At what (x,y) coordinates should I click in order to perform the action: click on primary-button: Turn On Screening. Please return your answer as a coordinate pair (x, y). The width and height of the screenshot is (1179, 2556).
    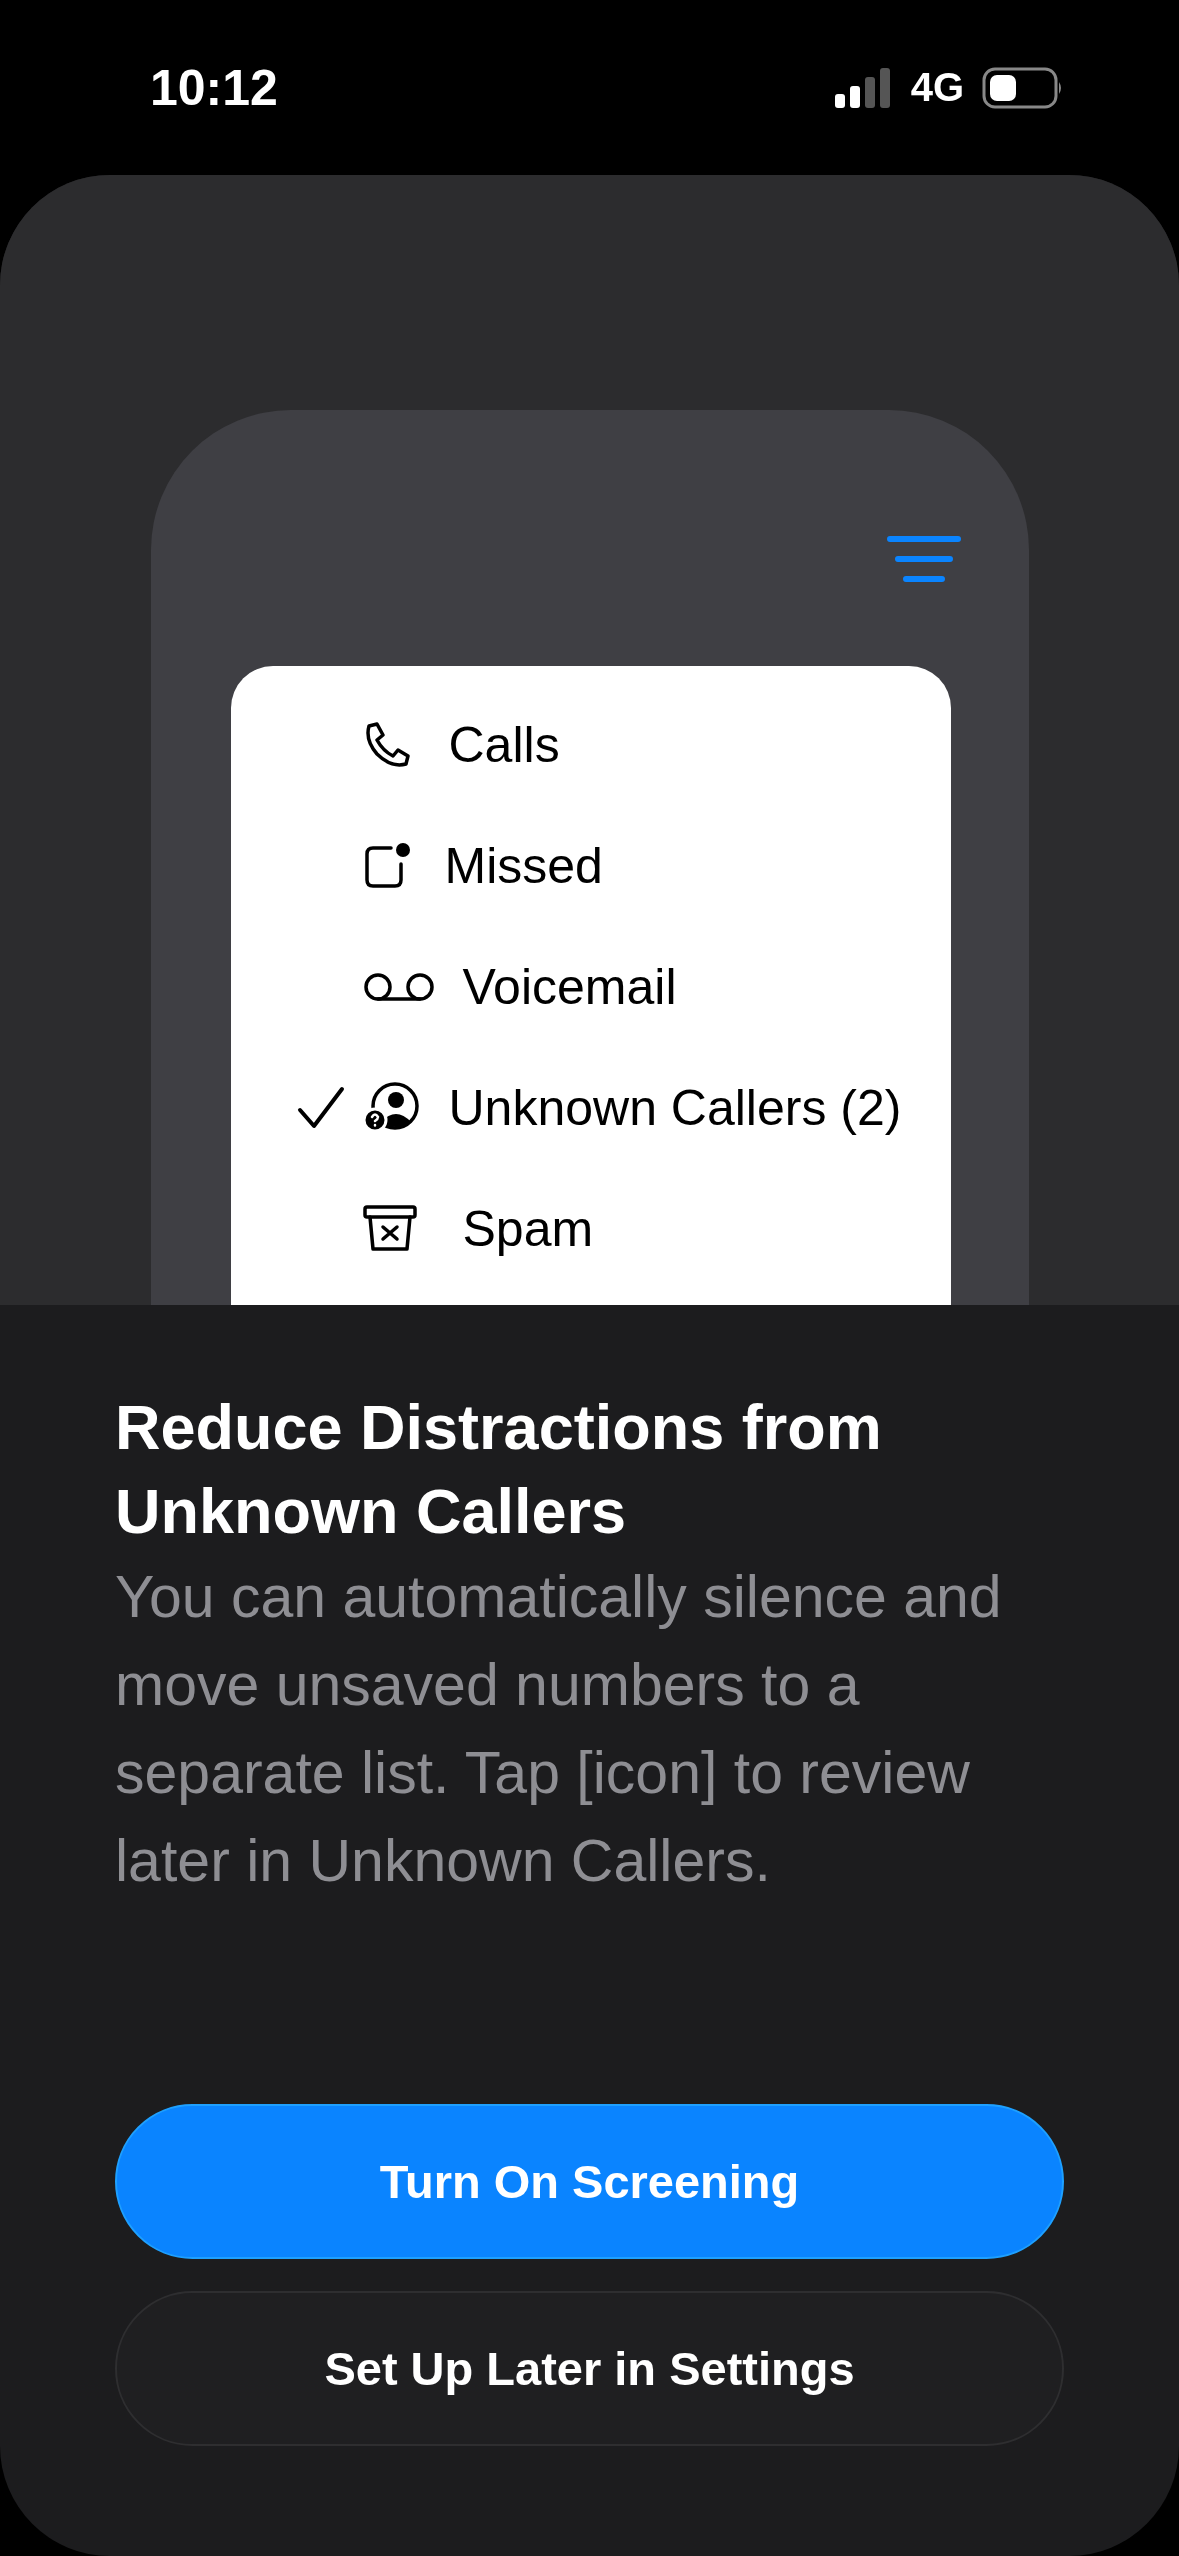
    Looking at the image, I should click on (589, 2181).